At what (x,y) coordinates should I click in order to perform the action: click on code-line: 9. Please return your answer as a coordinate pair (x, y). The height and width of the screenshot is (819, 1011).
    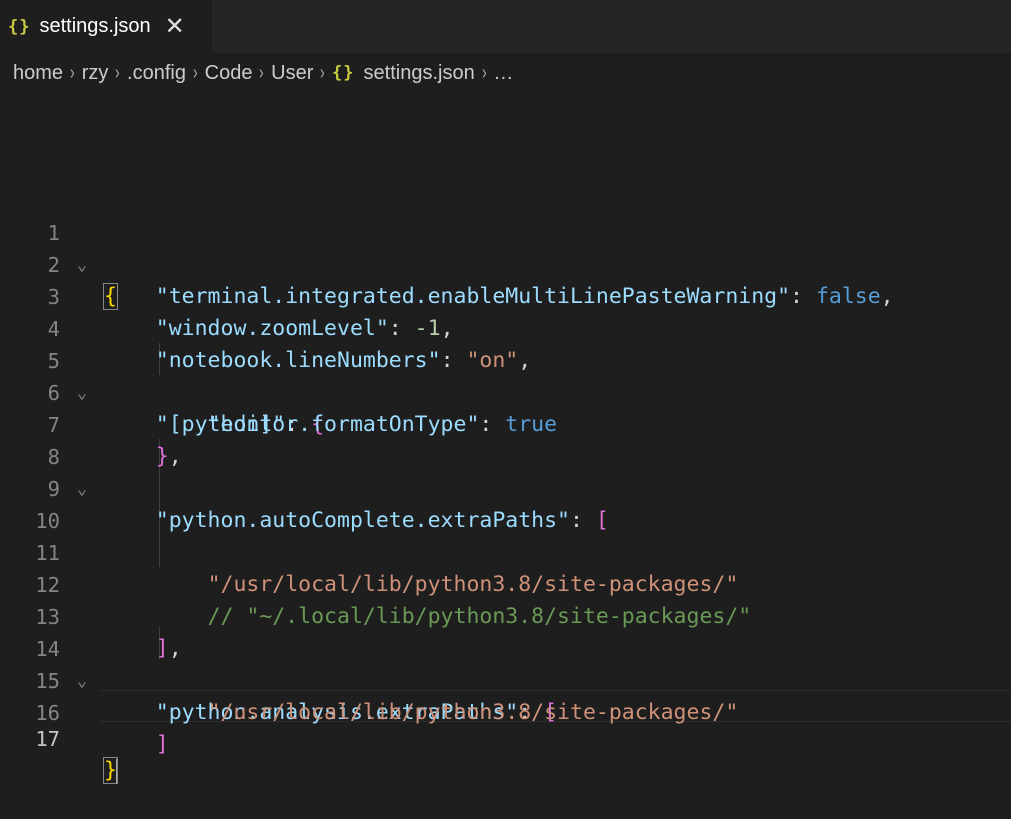
    Looking at the image, I should click on (505, 471).